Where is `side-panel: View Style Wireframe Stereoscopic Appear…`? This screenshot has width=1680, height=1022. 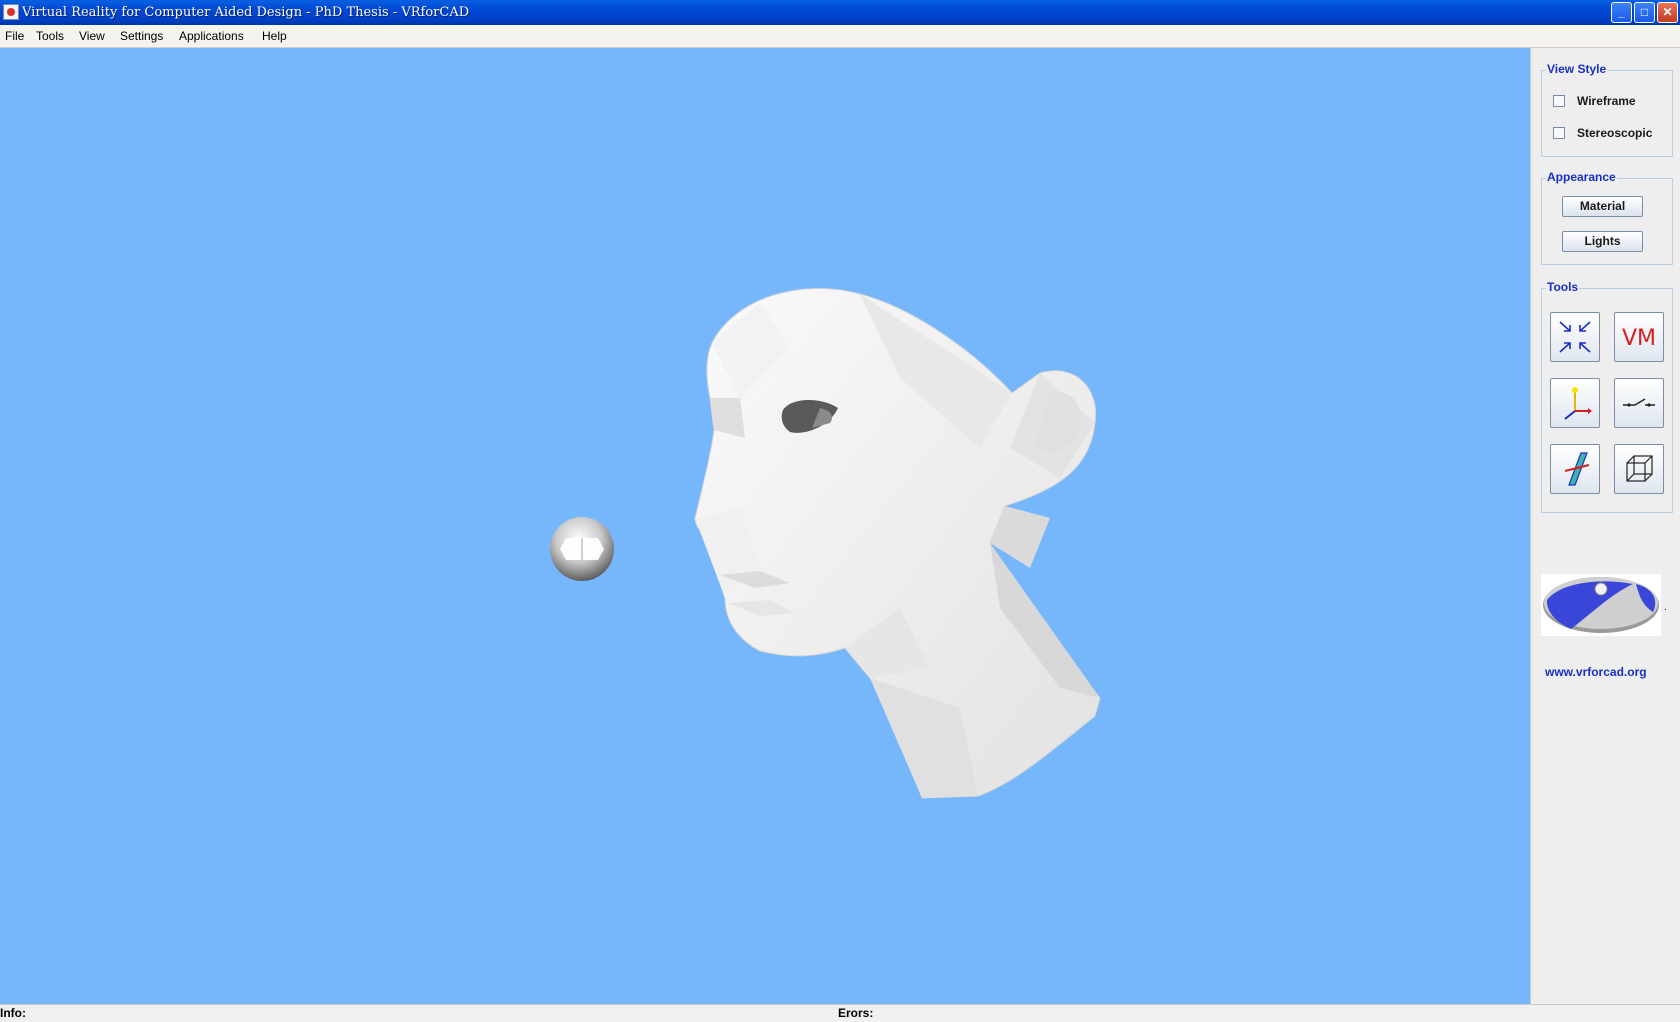
side-panel: View Style Wireframe Stereoscopic Appear… is located at coordinates (1605, 526).